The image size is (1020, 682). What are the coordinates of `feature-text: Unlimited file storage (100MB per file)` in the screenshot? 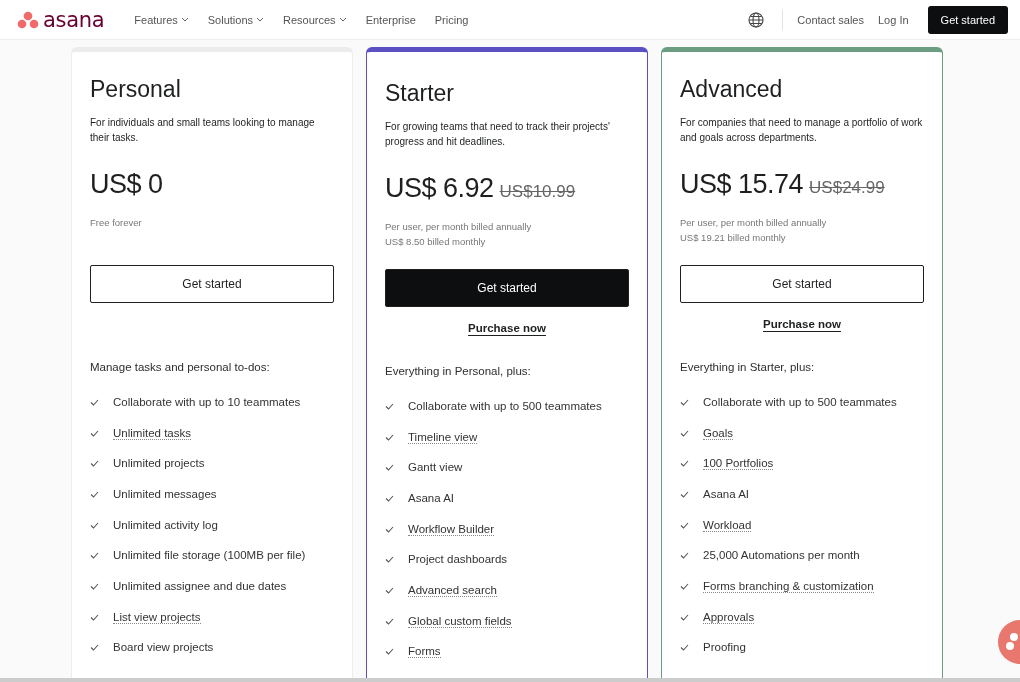 It's located at (209, 556).